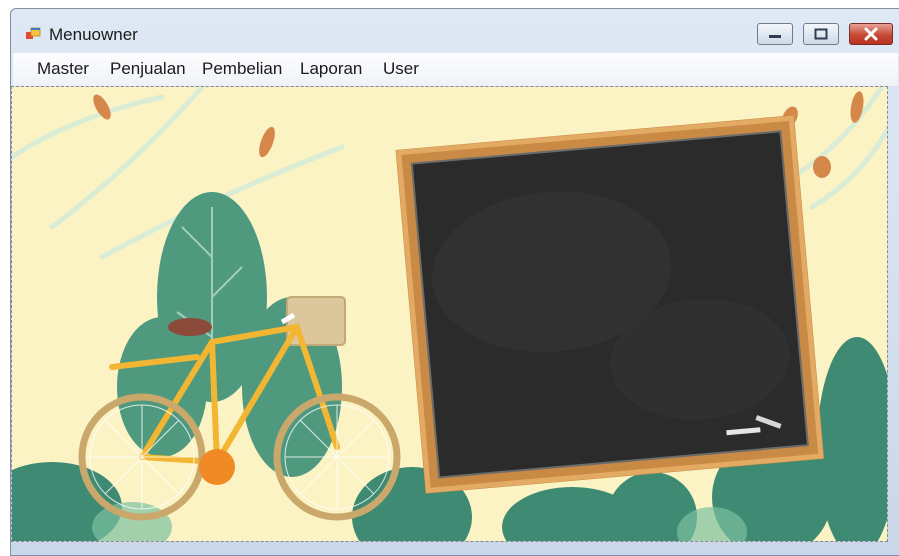 The height and width of the screenshot is (556, 899). What do you see at coordinates (242, 69) in the screenshot?
I see `menu-pembelian: Pembelian` at bounding box center [242, 69].